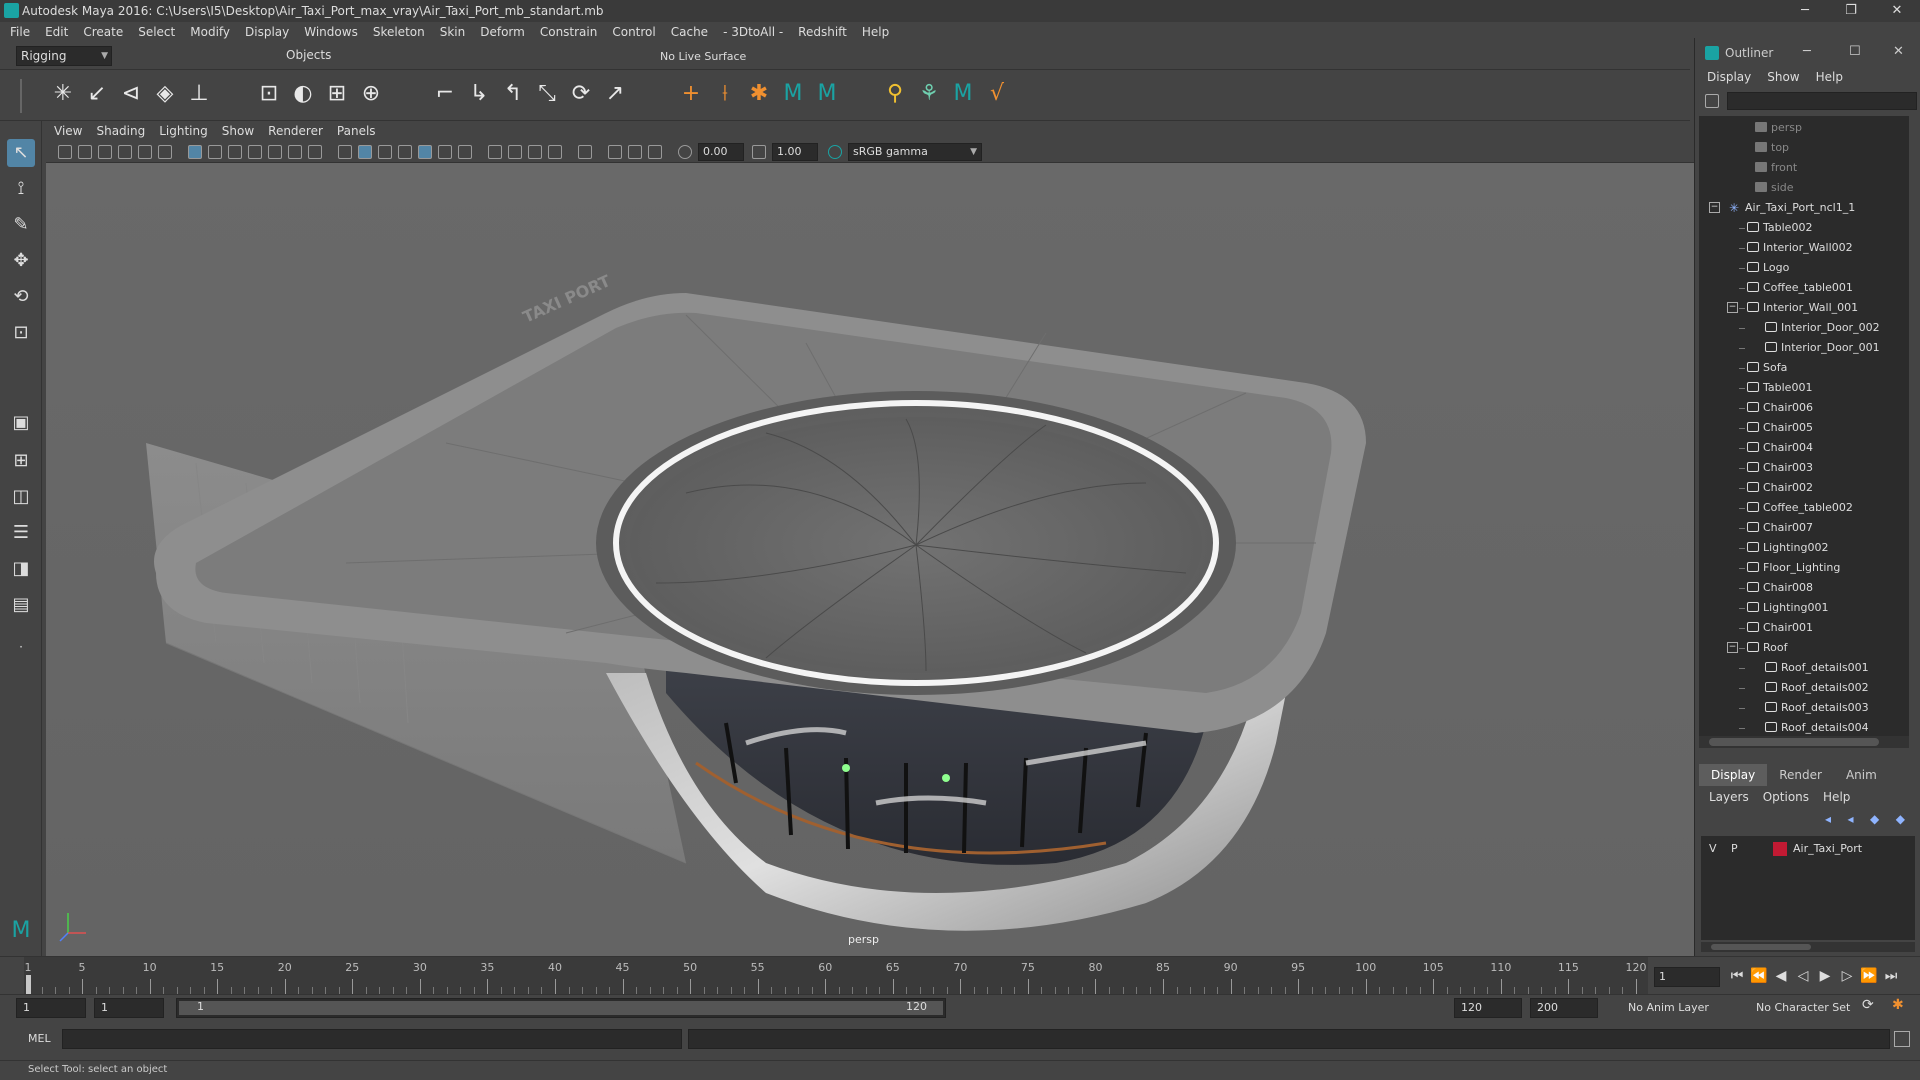 This screenshot has height=1080, width=1920. What do you see at coordinates (1847, 976) in the screenshot?
I see `step-forward-frame-icon: ▷` at bounding box center [1847, 976].